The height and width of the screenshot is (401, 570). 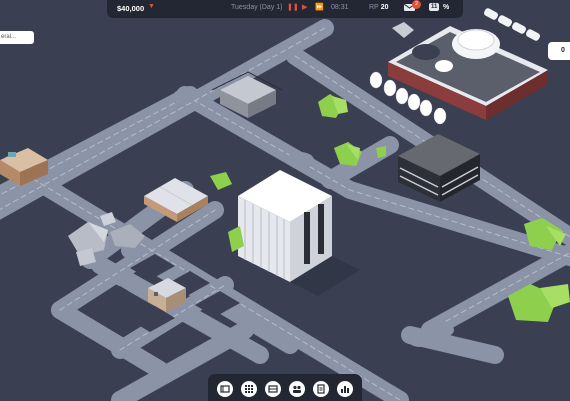 What do you see at coordinates (321, 389) in the screenshot?
I see `contracts-icon` at bounding box center [321, 389].